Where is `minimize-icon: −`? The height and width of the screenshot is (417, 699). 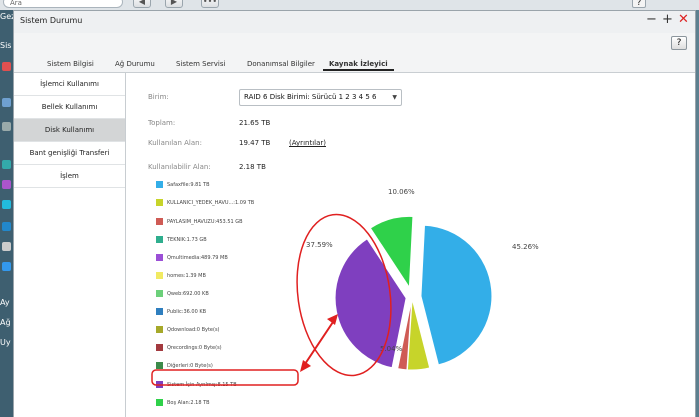
minimize-icon: − is located at coordinates (651, 19).